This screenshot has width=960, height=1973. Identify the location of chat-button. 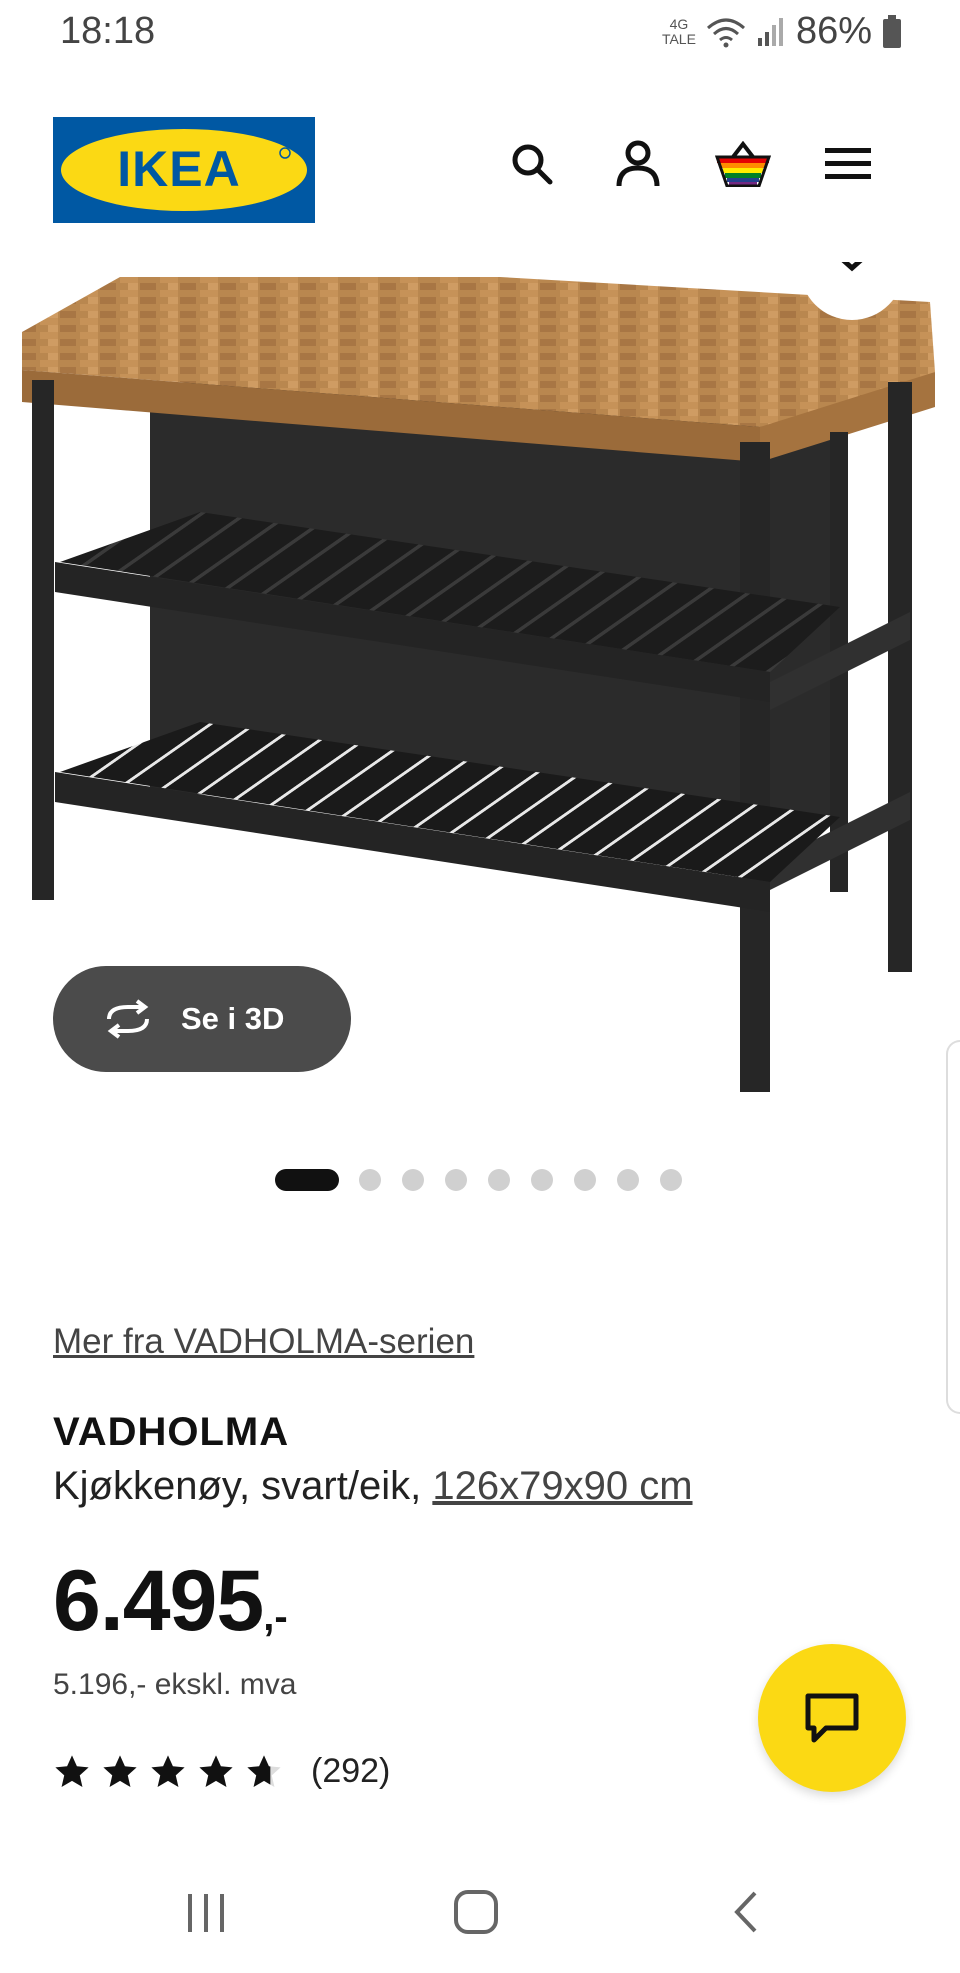
(832, 1718).